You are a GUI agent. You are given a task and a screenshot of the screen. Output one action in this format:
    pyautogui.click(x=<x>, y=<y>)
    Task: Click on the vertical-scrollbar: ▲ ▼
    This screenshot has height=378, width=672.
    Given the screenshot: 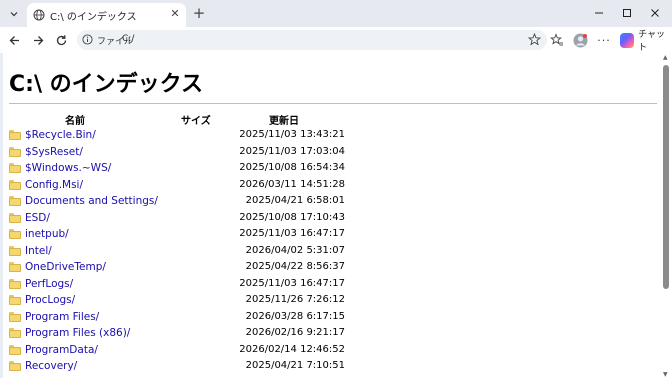 What is the action you would take?
    pyautogui.click(x=666, y=215)
    